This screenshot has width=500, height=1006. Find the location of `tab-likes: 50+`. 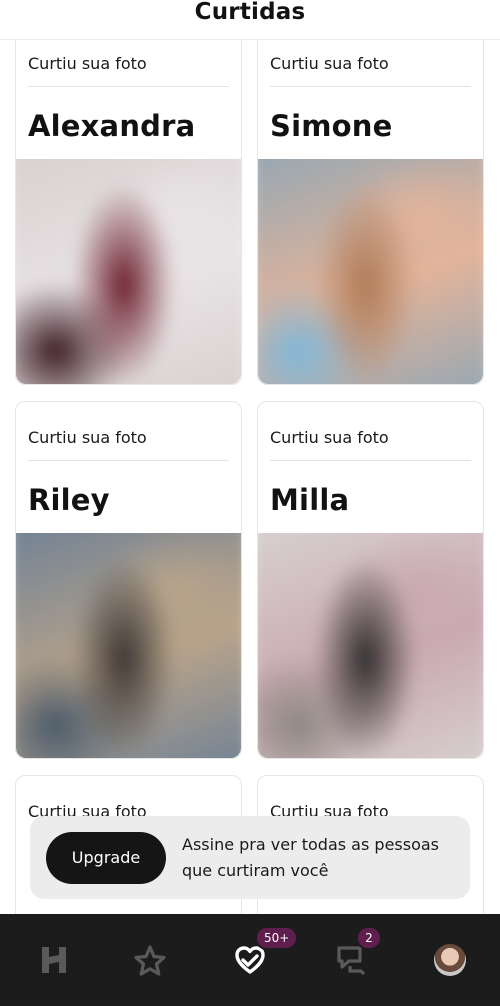

tab-likes: 50+ is located at coordinates (258, 960).